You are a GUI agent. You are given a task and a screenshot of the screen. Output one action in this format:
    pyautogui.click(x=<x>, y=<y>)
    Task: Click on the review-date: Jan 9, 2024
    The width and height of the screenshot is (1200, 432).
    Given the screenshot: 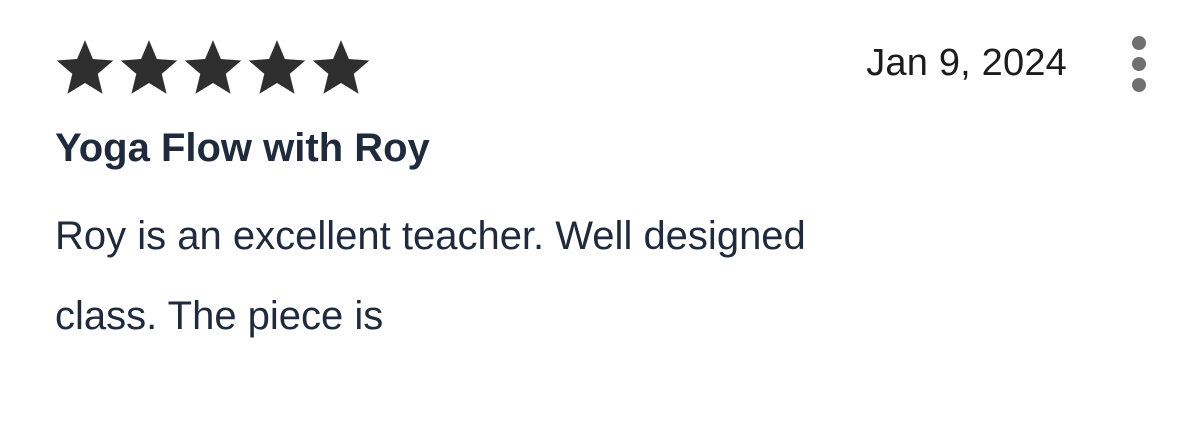 What is the action you would take?
    pyautogui.click(x=966, y=63)
    